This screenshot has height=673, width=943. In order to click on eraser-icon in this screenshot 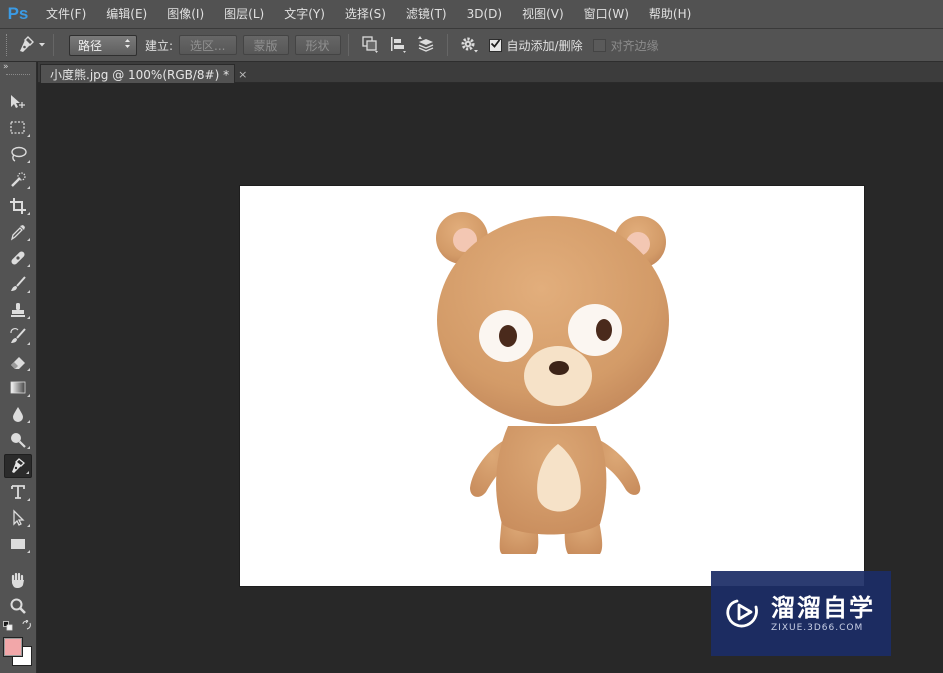, I will do `click(18, 362)`.